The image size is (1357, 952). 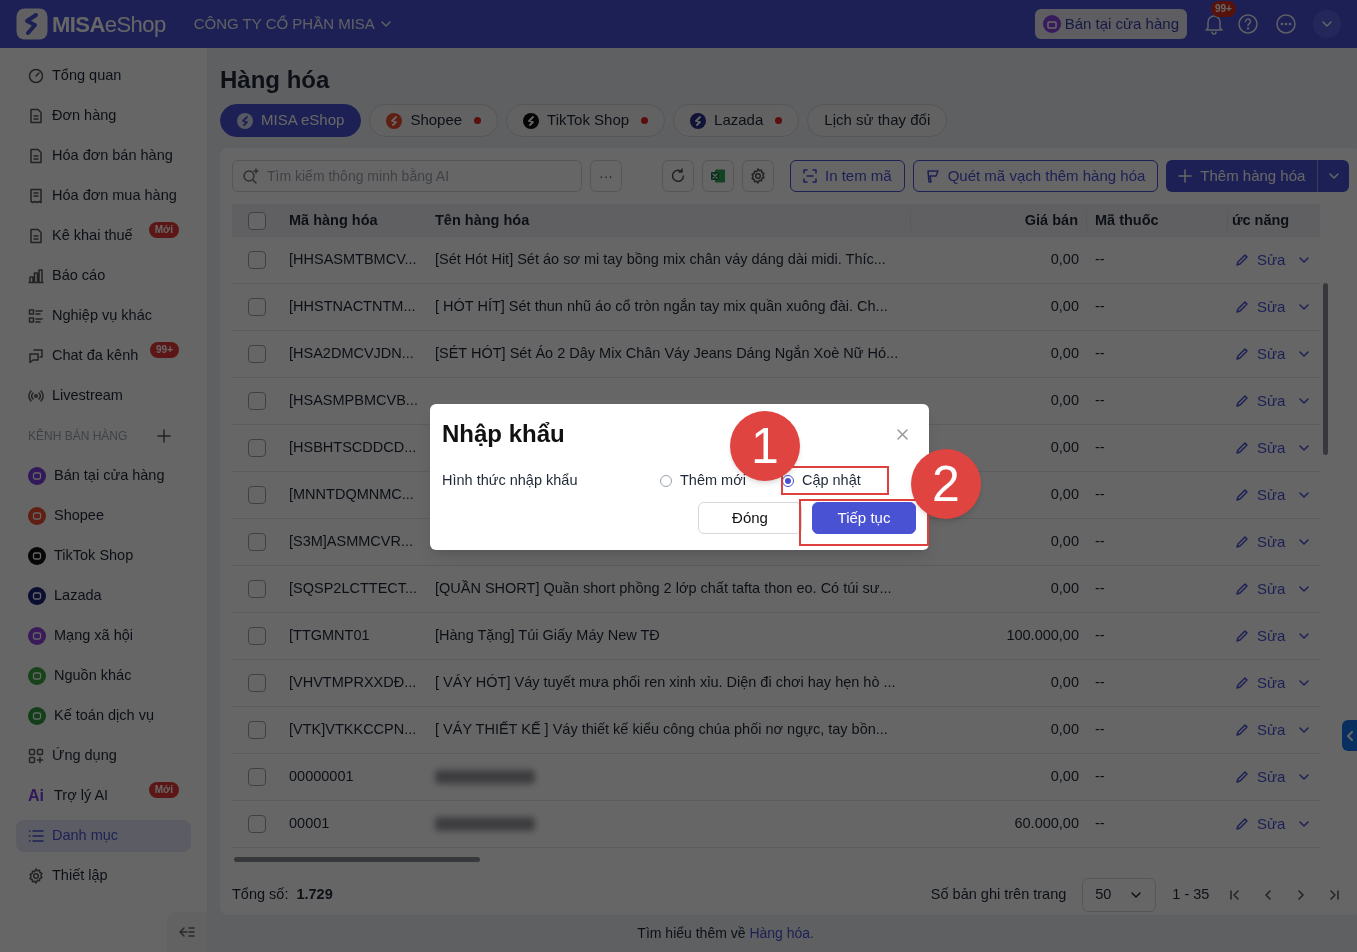 I want to click on more-button: ···, so click(x=606, y=176).